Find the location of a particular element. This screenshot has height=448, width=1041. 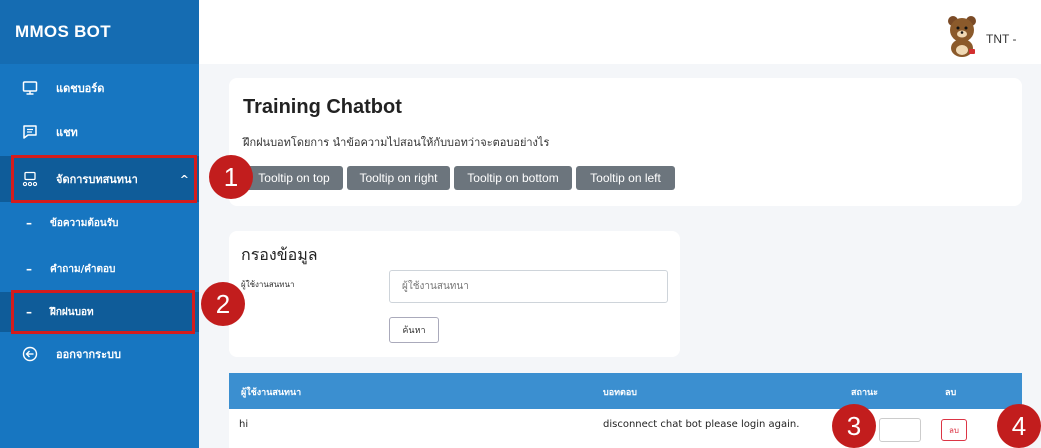

tooltip-top-button: Tooltip on top is located at coordinates (294, 178).